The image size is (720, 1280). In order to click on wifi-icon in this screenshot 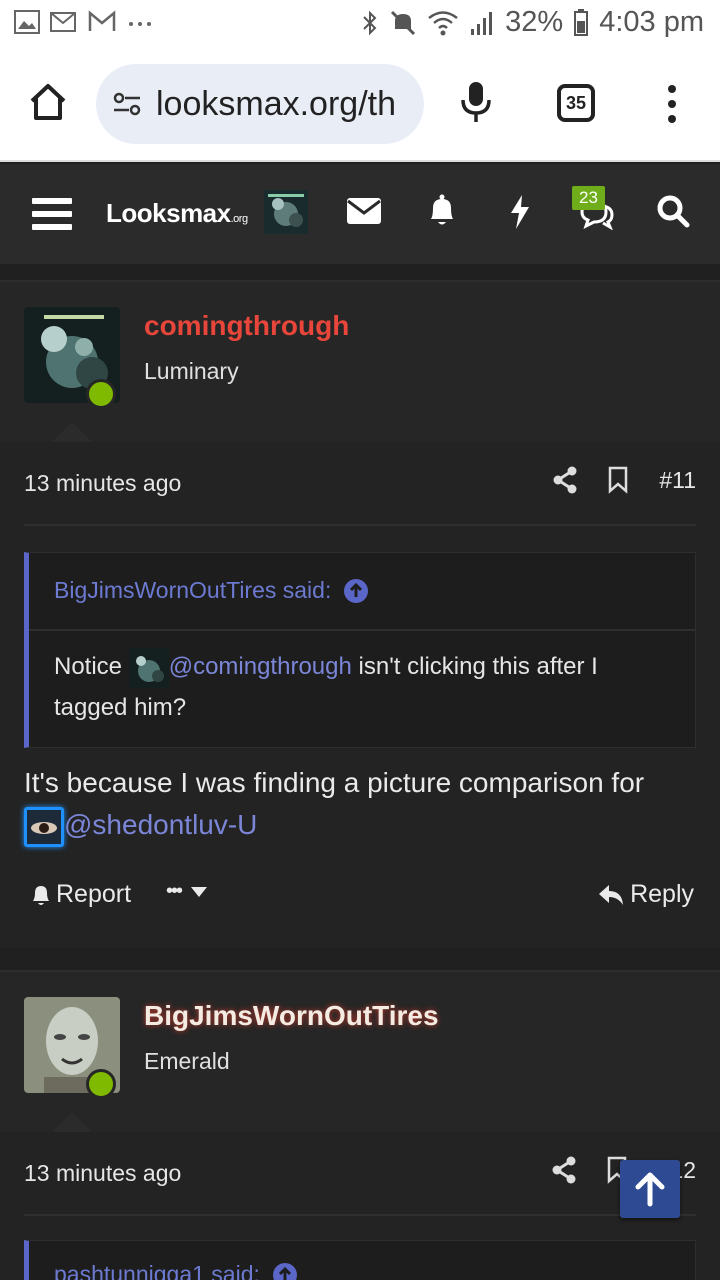, I will do `click(443, 22)`.